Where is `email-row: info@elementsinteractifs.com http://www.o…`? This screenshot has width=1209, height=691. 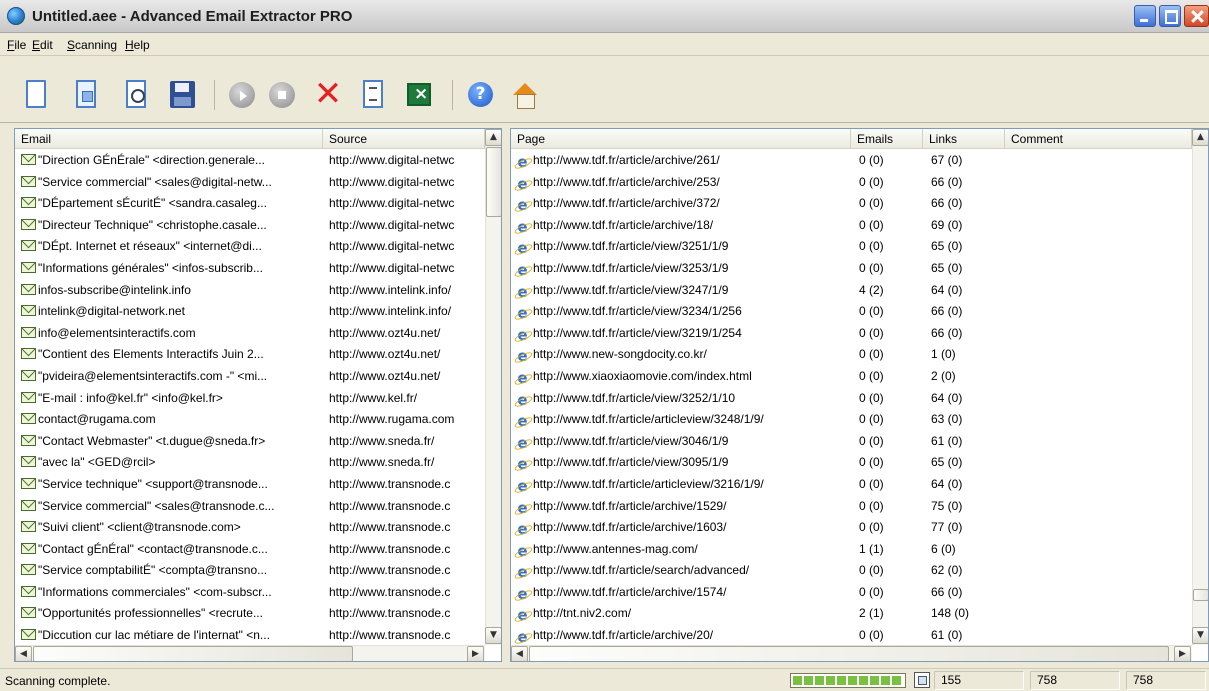 email-row: info@elementsinteractifs.com http://www.o… is located at coordinates (250, 334).